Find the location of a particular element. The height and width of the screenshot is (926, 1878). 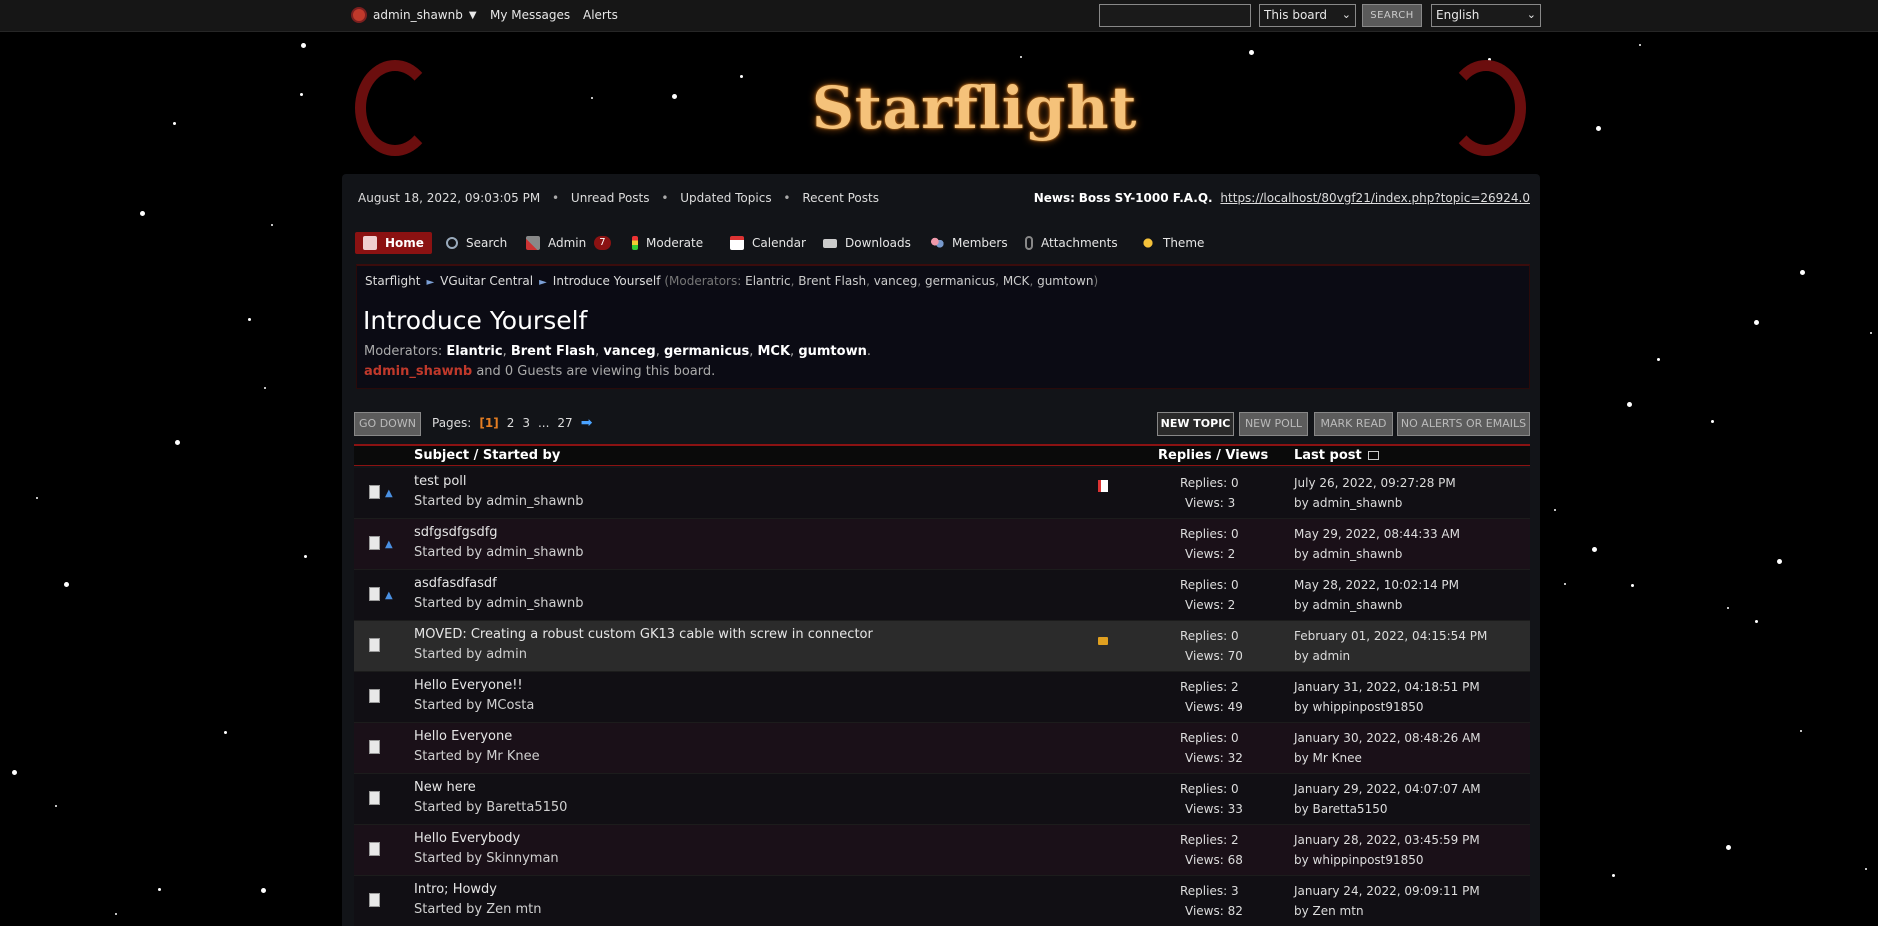

menu-admin: Admin 7 is located at coordinates (568, 243).